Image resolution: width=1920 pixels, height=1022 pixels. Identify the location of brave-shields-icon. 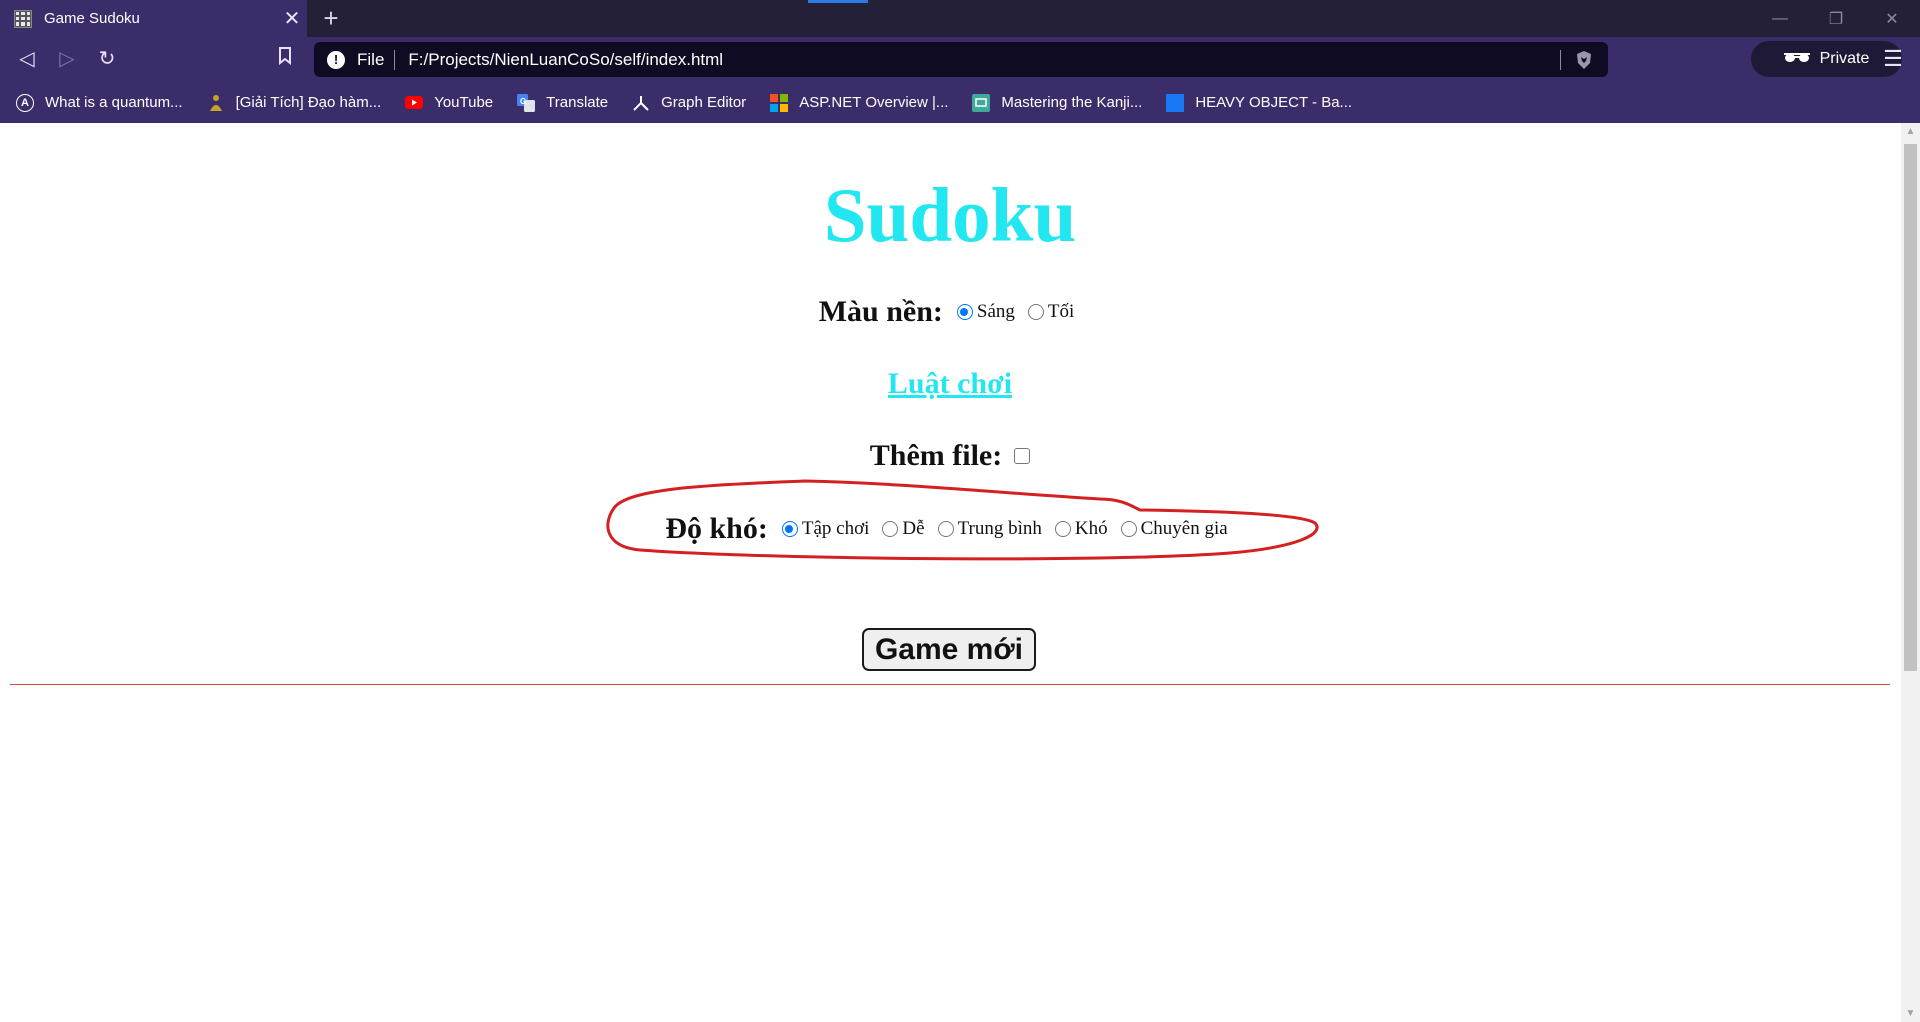
(1584, 60).